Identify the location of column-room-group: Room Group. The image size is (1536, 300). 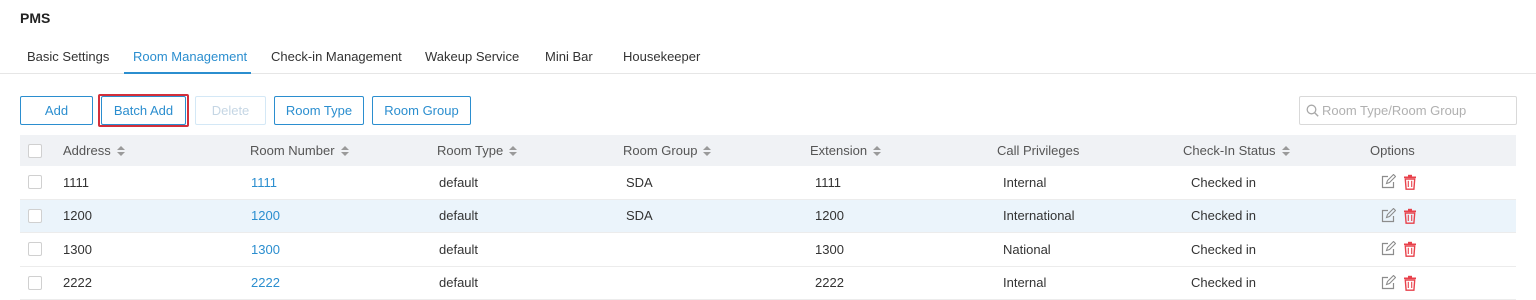
(667, 150).